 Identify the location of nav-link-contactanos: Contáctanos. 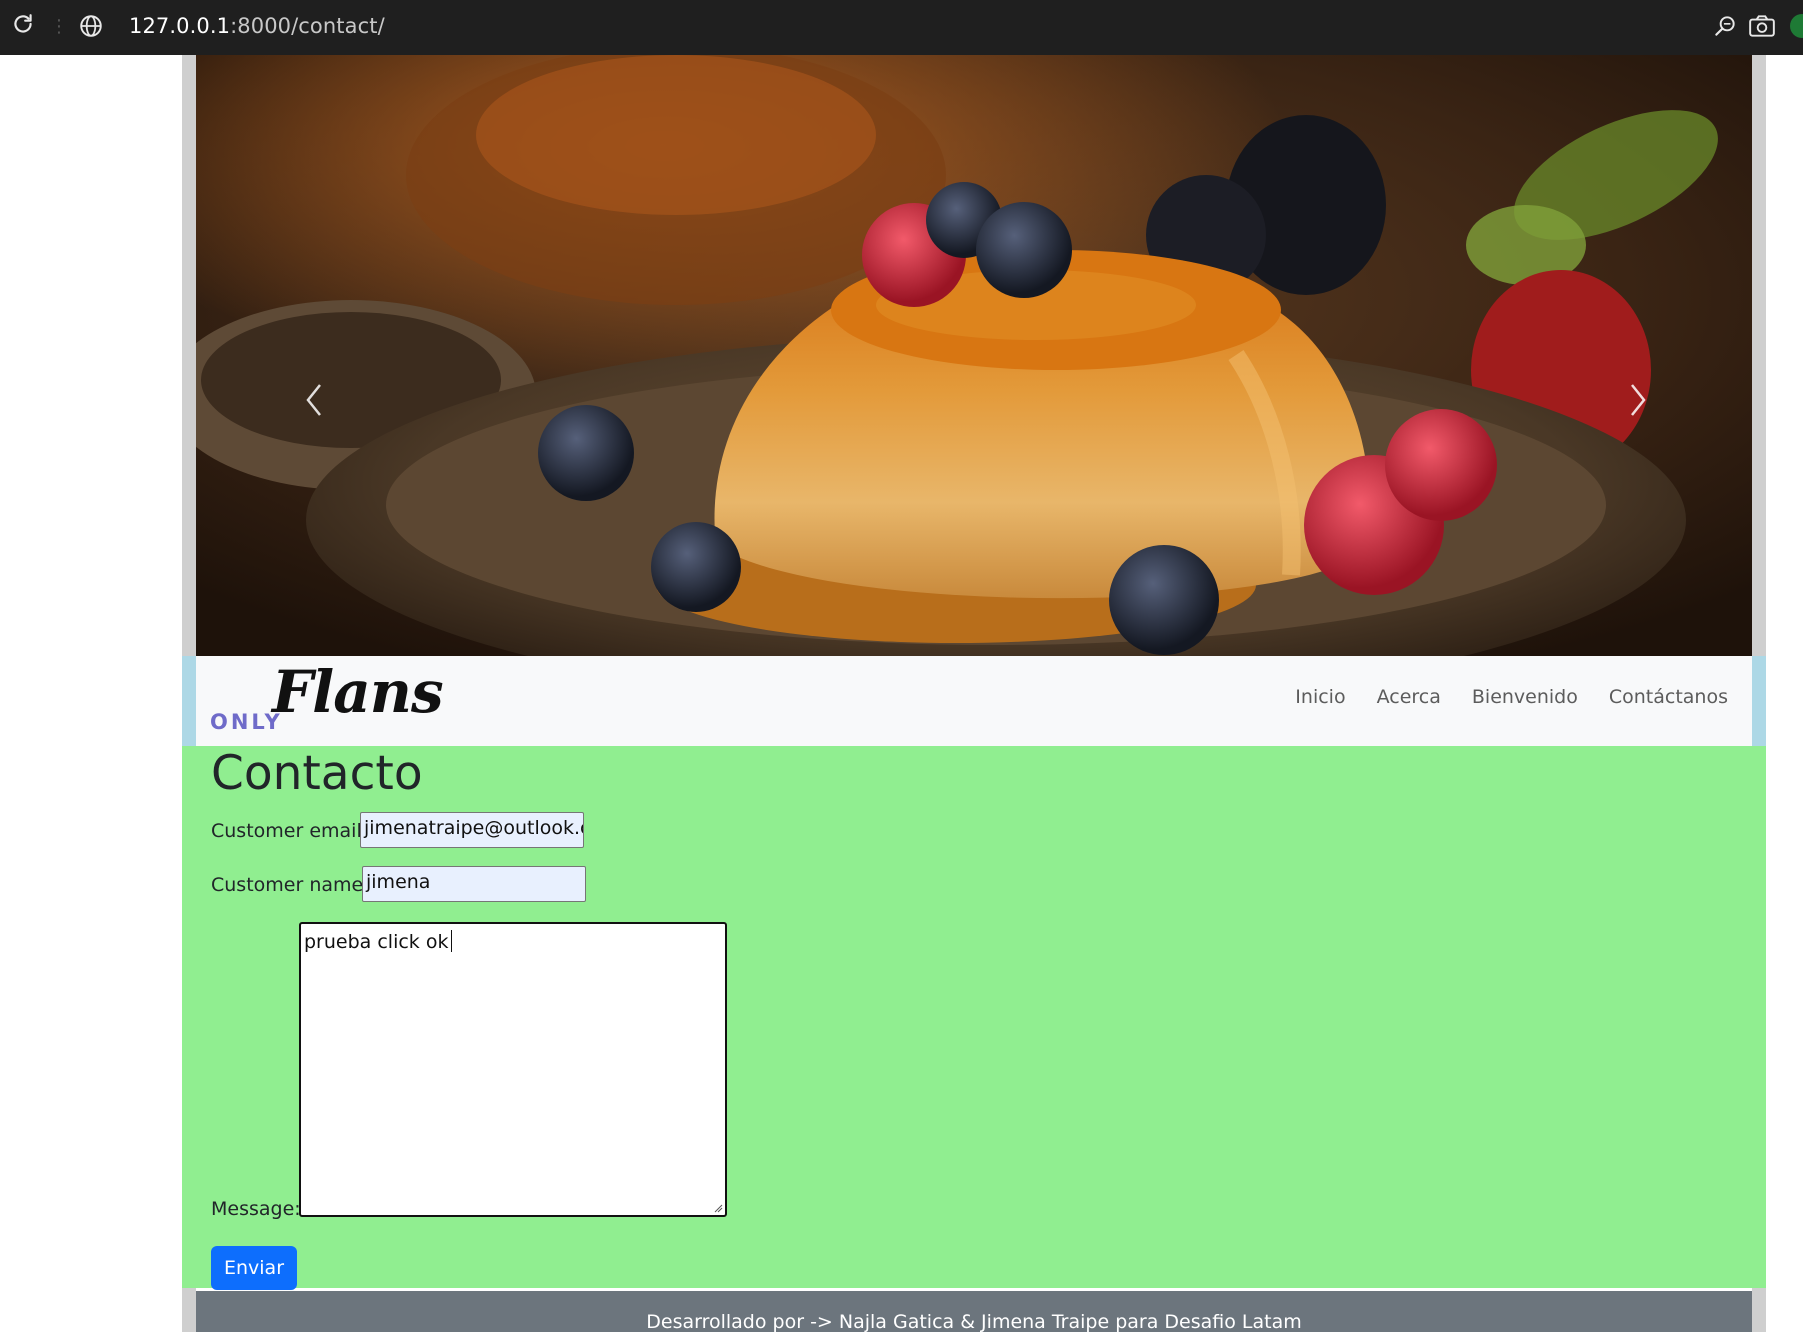
(1668, 697).